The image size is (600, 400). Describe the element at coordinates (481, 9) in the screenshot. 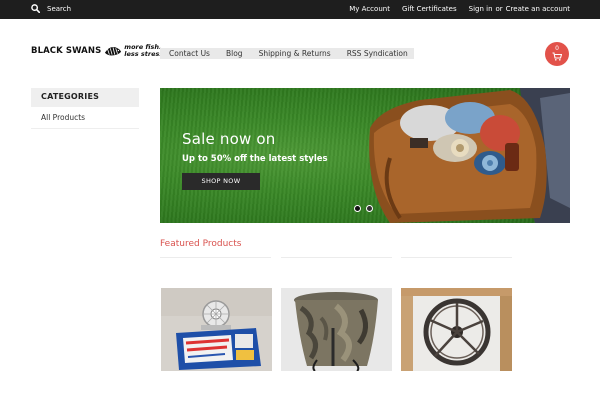

I see `sign-in-link: Sign in` at that location.